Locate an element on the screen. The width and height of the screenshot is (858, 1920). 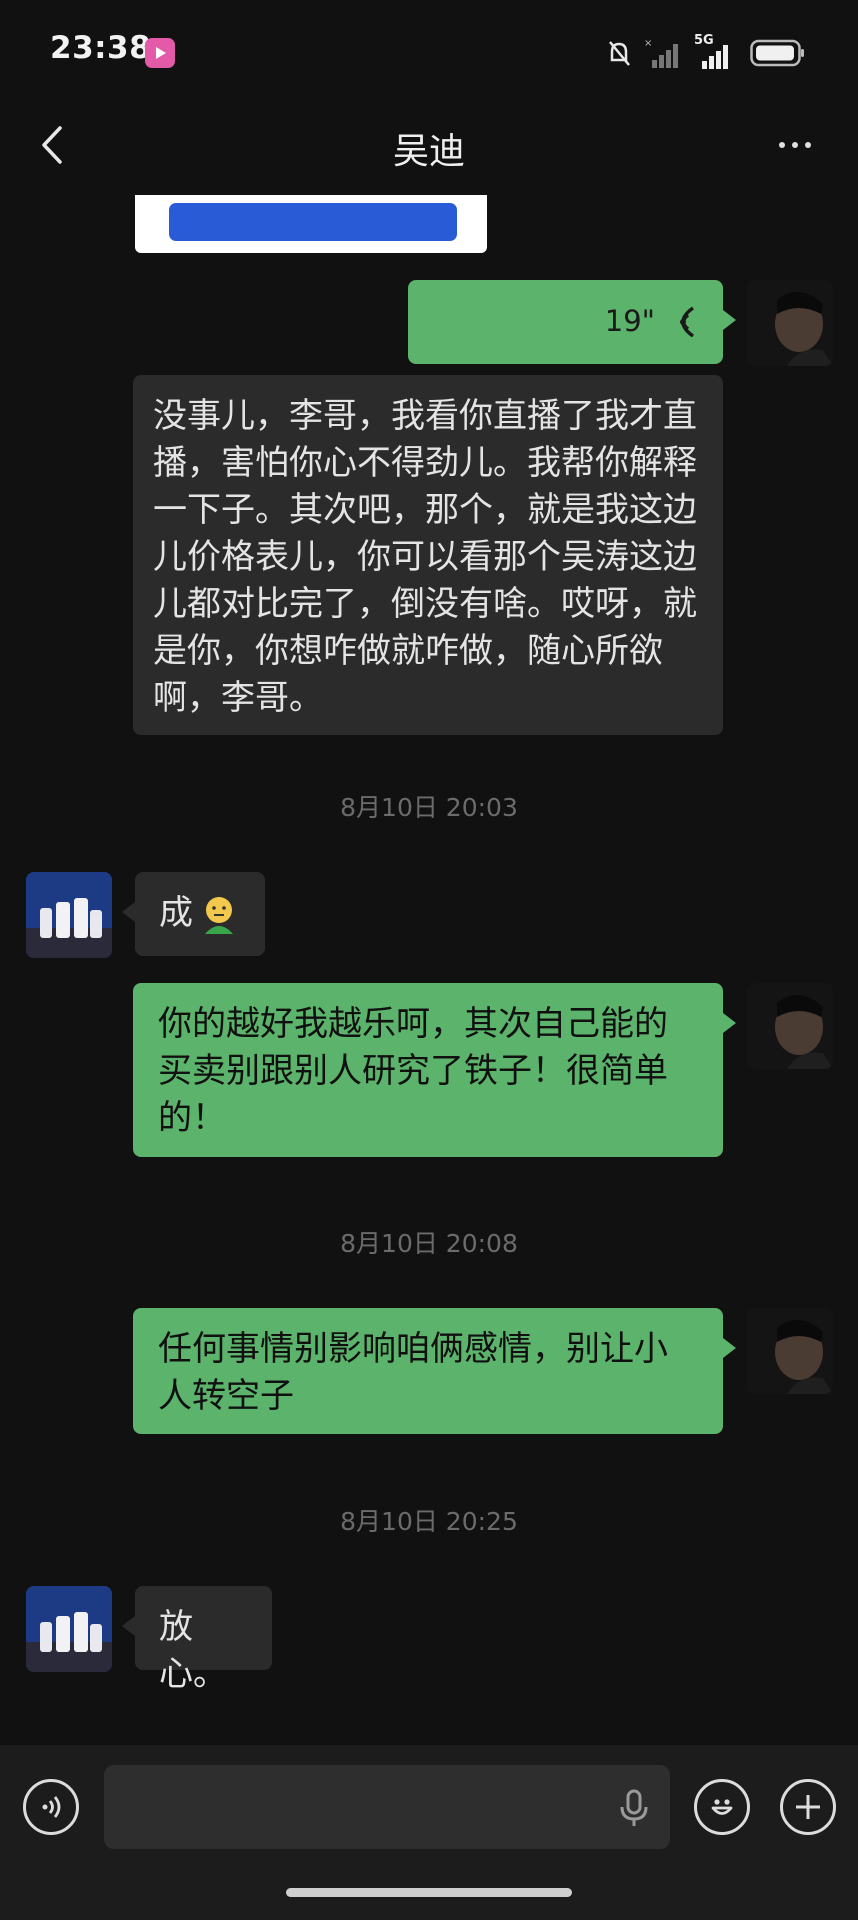
shared-card is located at coordinates (311, 224).